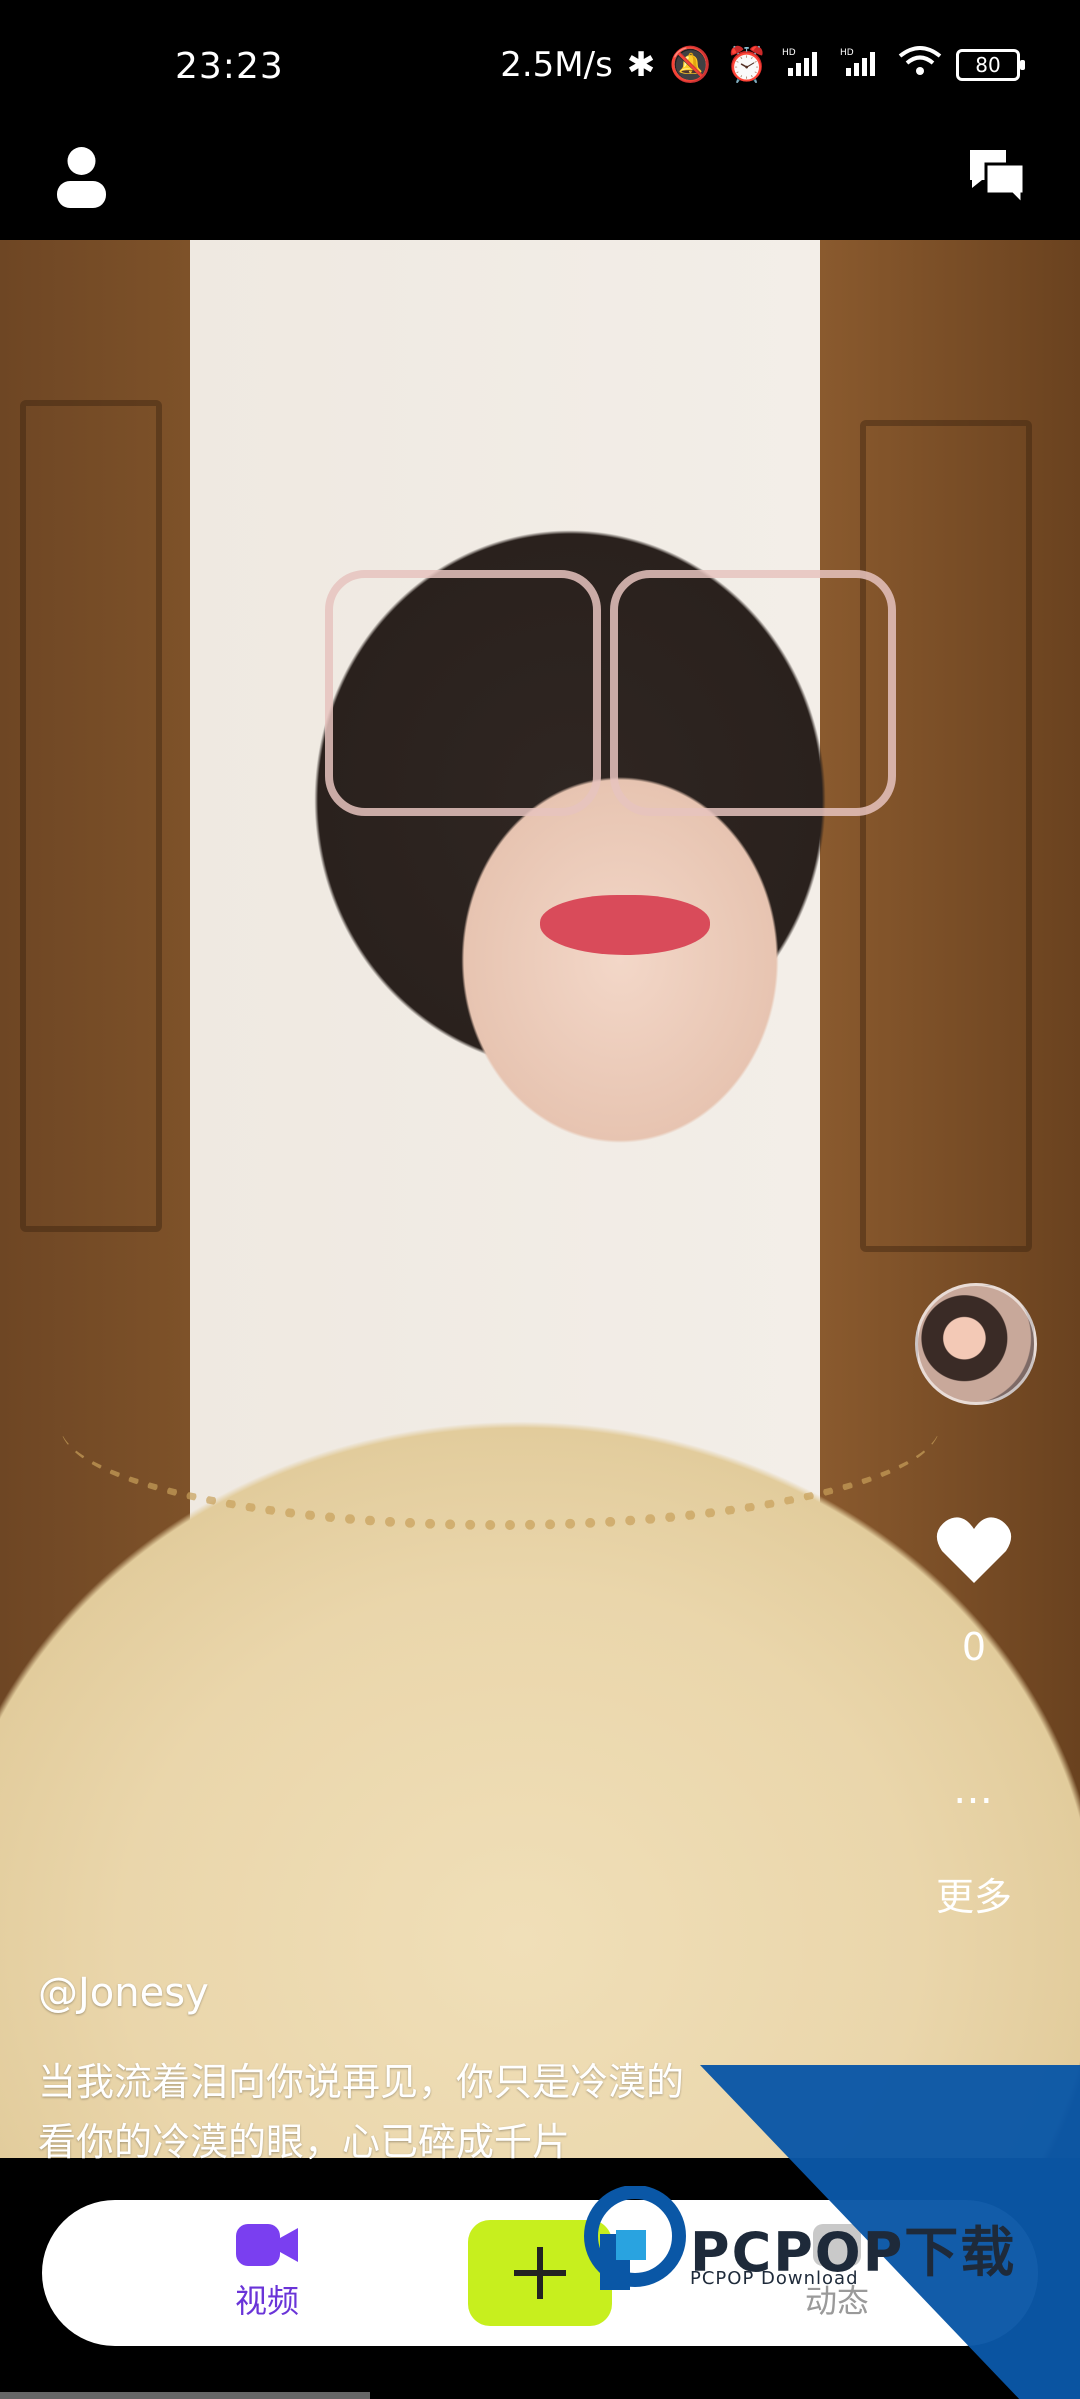 This screenshot has width=1080, height=2399. Describe the element at coordinates (974, 1647) in the screenshot. I see `like-count: 0` at that location.